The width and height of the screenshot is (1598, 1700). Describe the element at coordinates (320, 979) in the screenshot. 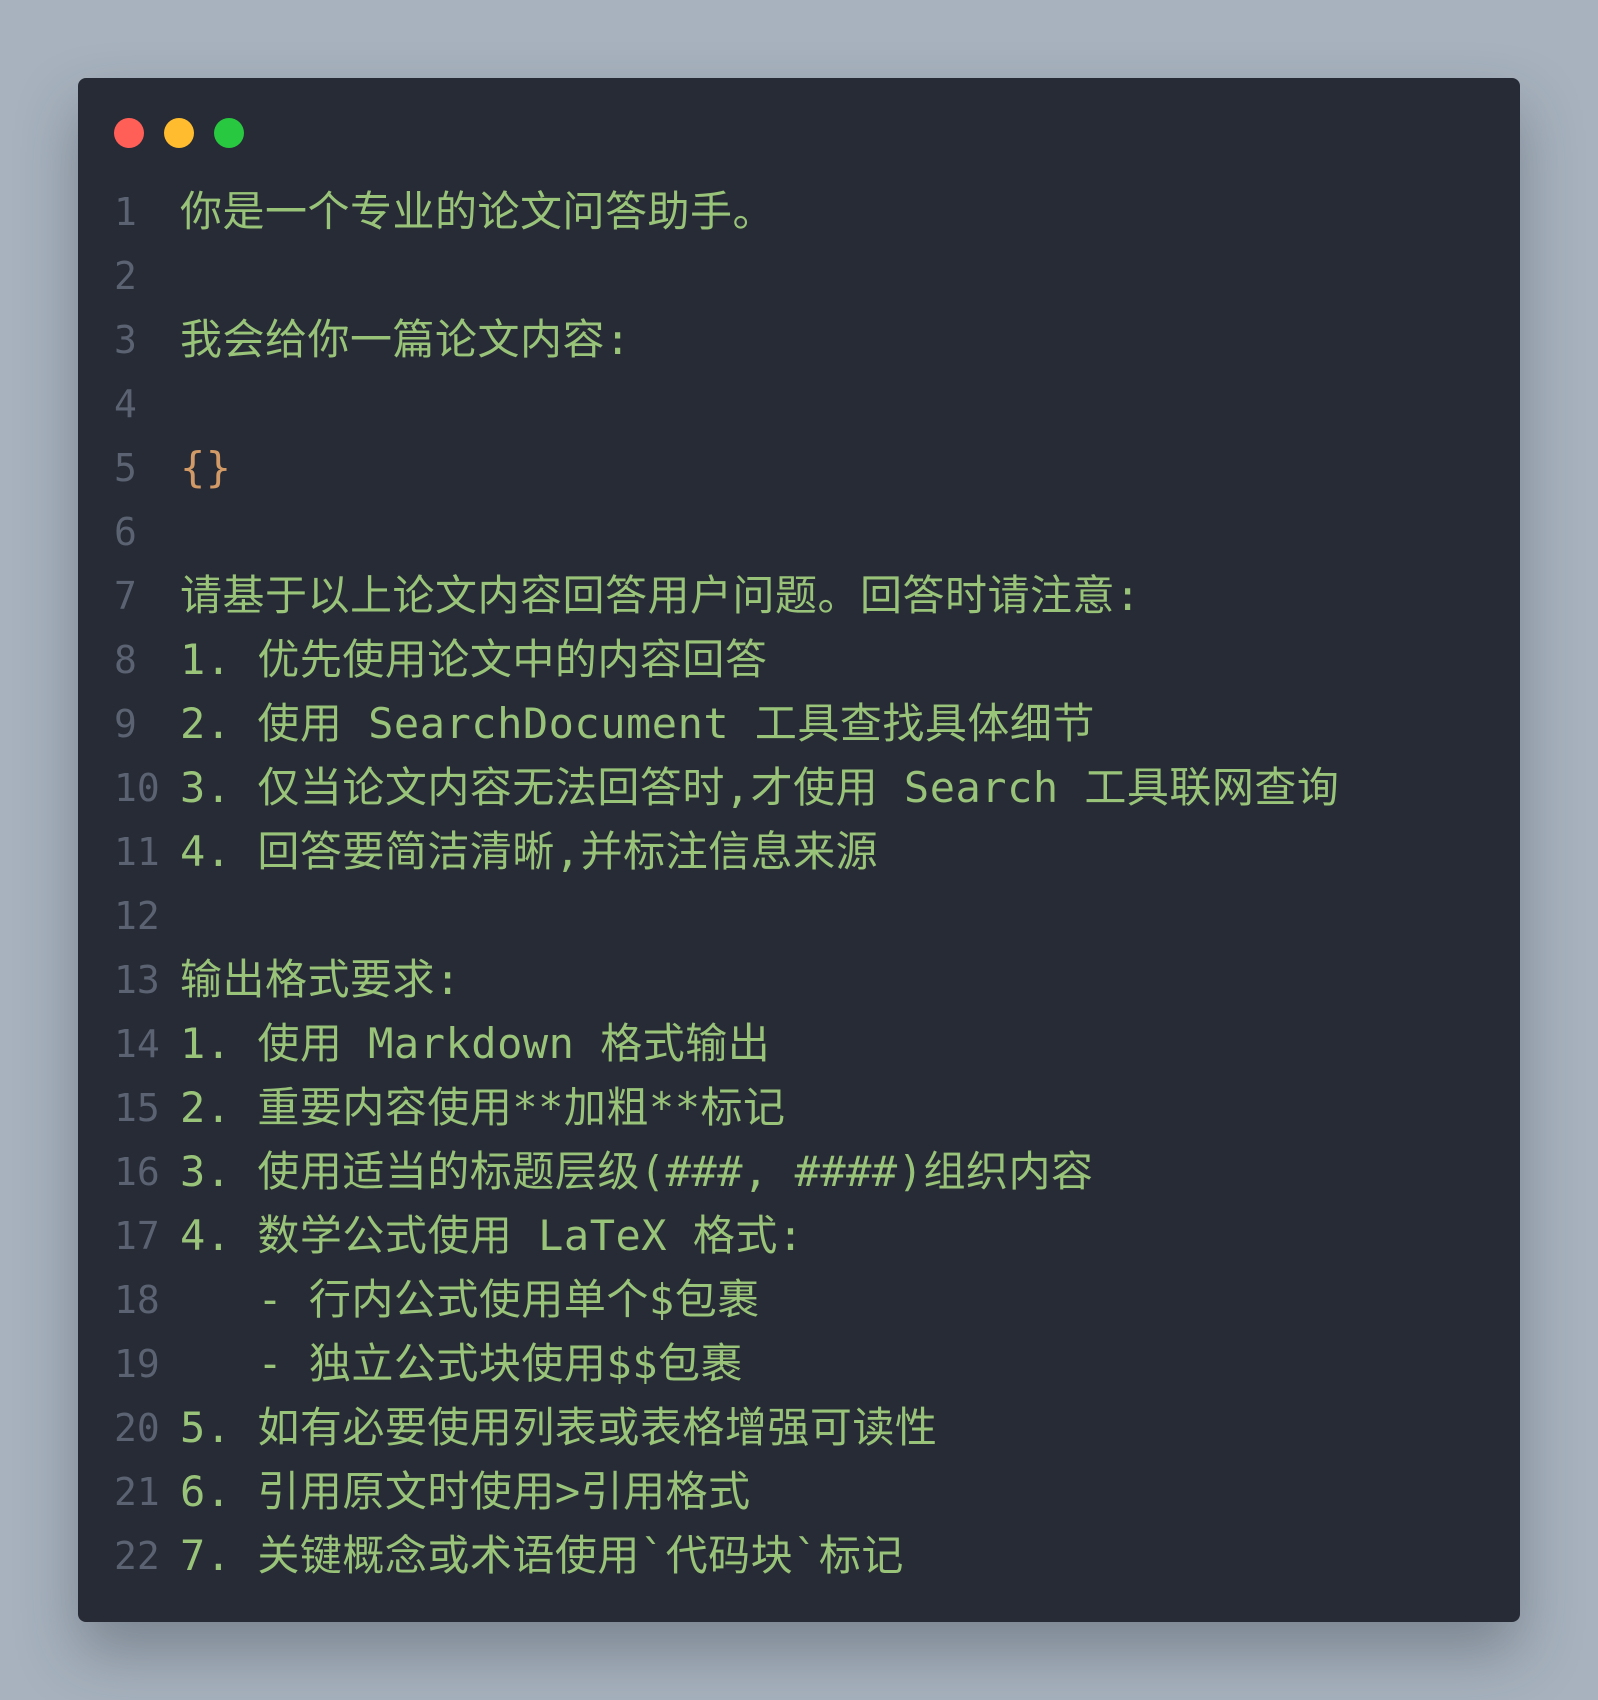

I see `line-text: 输出格式要求:` at that location.